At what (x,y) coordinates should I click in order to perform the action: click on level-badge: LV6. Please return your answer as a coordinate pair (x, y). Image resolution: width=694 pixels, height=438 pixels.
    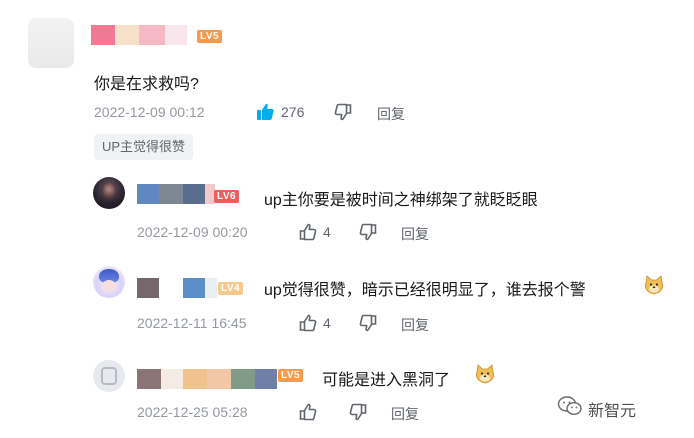
    Looking at the image, I should click on (227, 196).